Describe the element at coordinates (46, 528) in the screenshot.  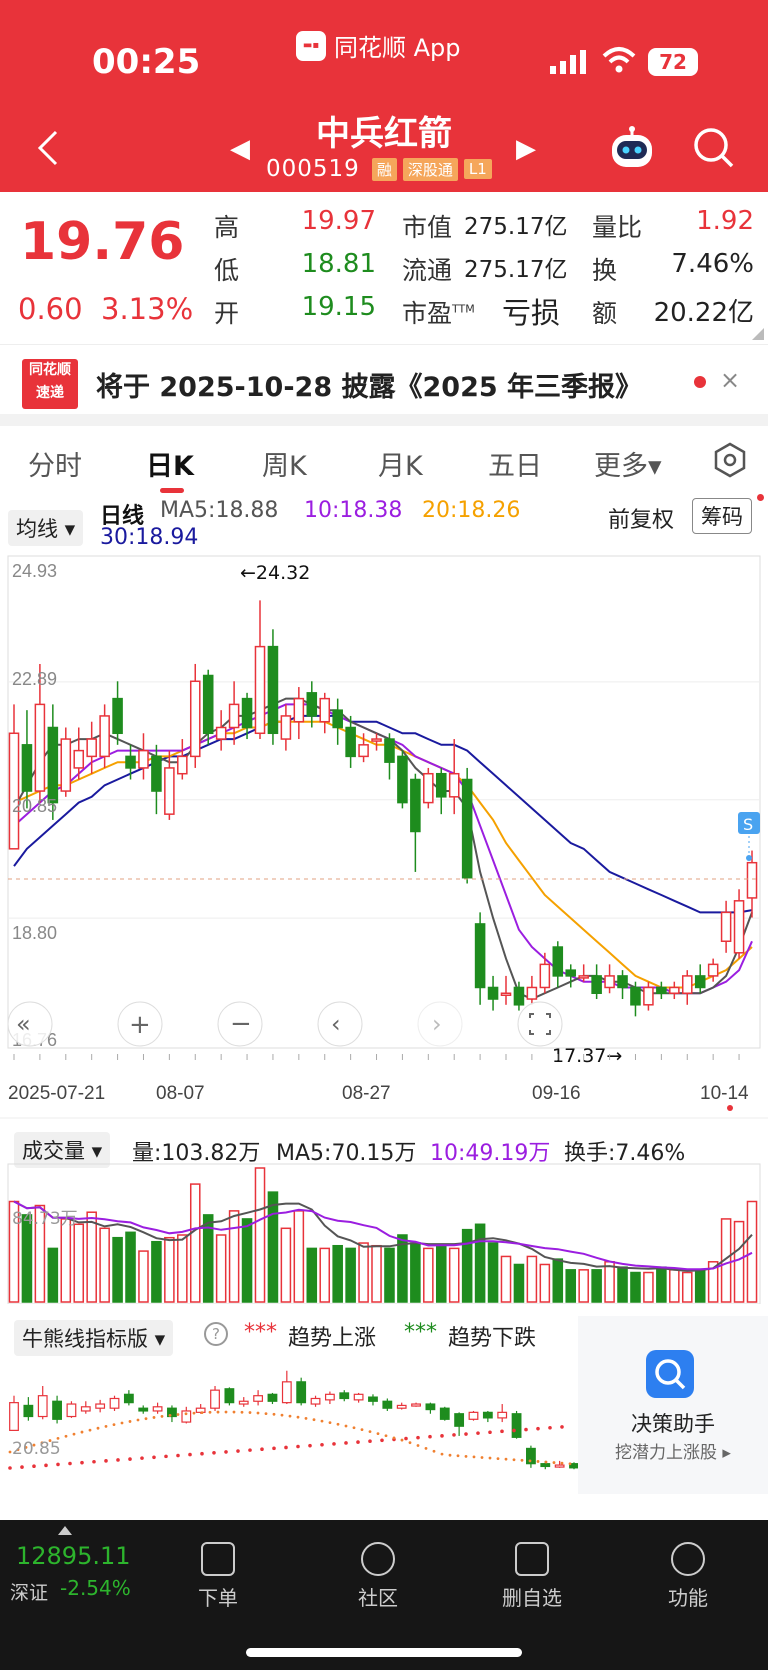
I see `ma-dropdown: 均线 ▾` at that location.